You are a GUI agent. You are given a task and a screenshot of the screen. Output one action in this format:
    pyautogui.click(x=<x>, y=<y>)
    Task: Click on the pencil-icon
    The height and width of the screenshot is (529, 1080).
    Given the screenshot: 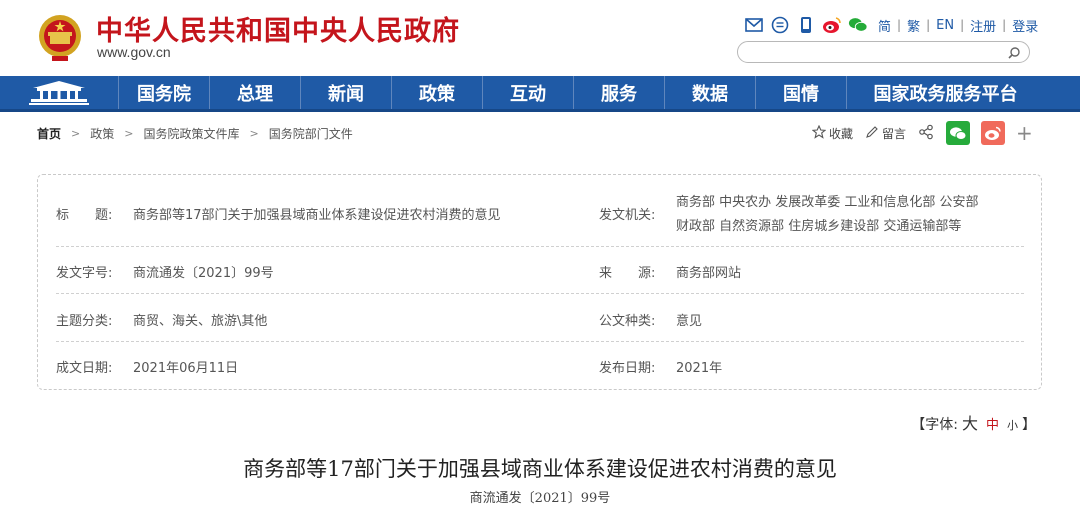 What is the action you would take?
    pyautogui.click(x=872, y=133)
    